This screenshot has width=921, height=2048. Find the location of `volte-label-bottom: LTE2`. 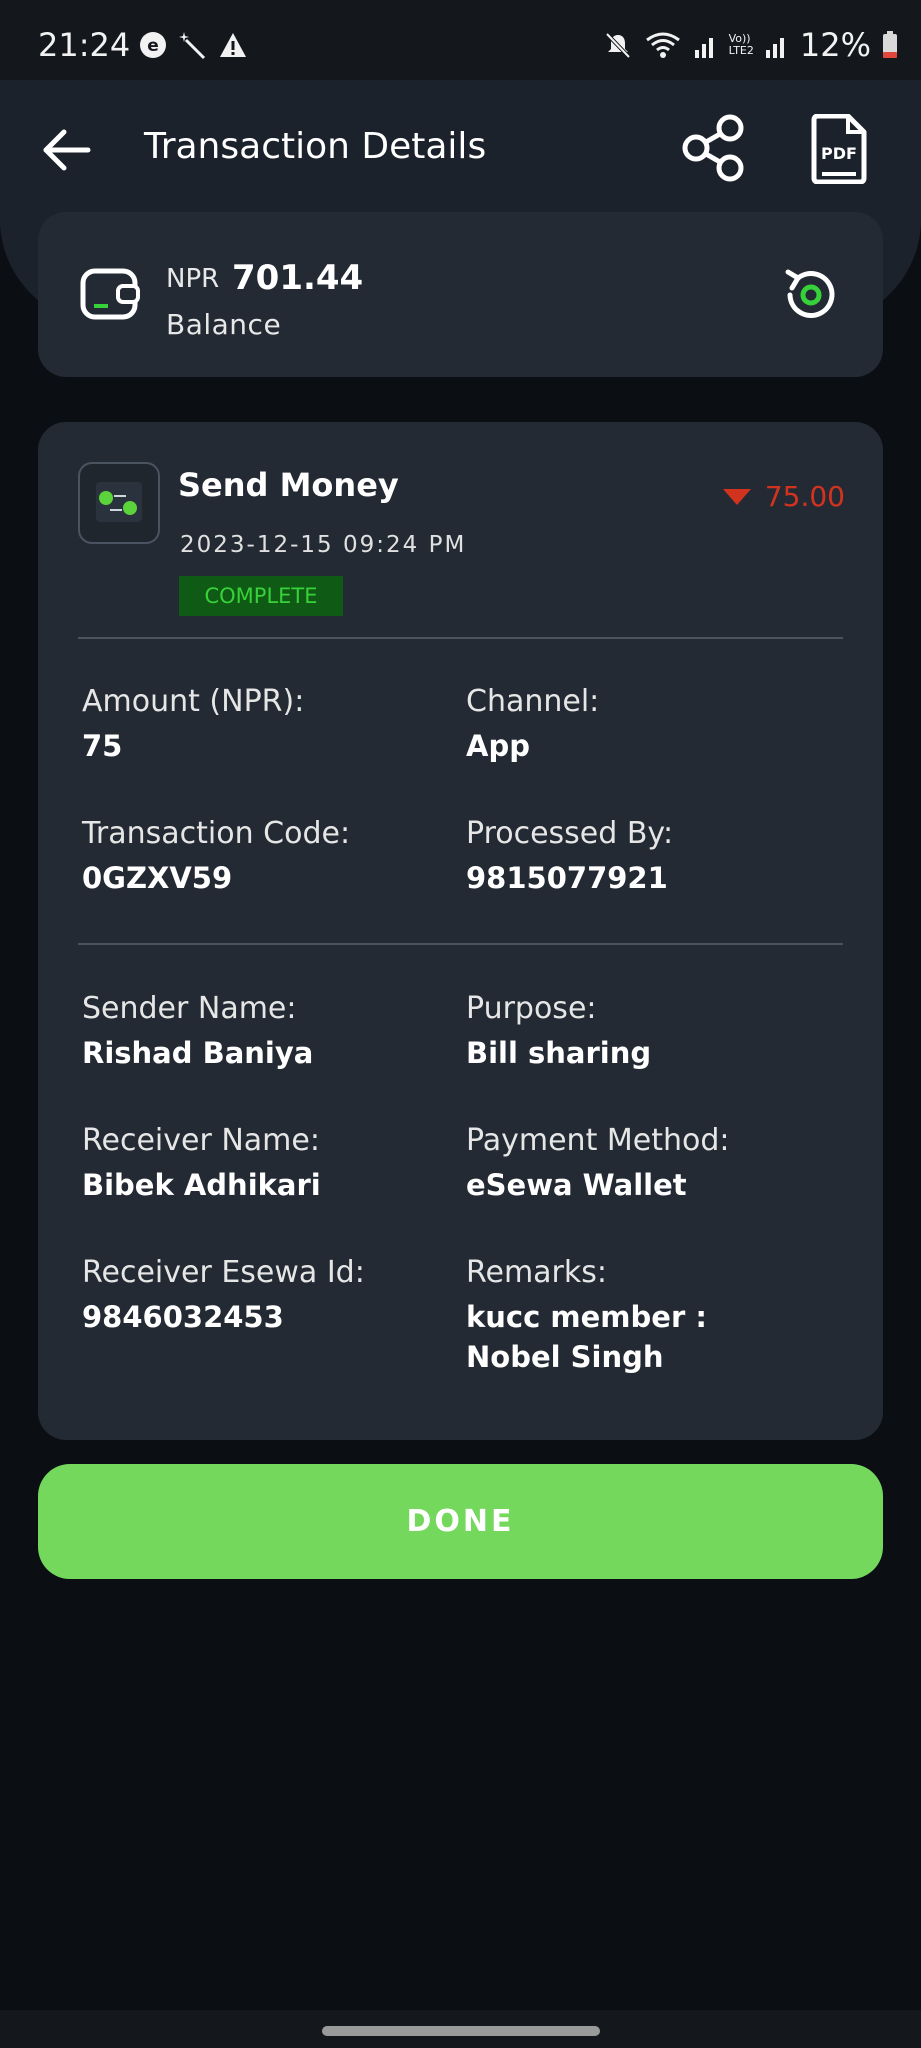

volte-label-bottom: LTE2 is located at coordinates (741, 50).